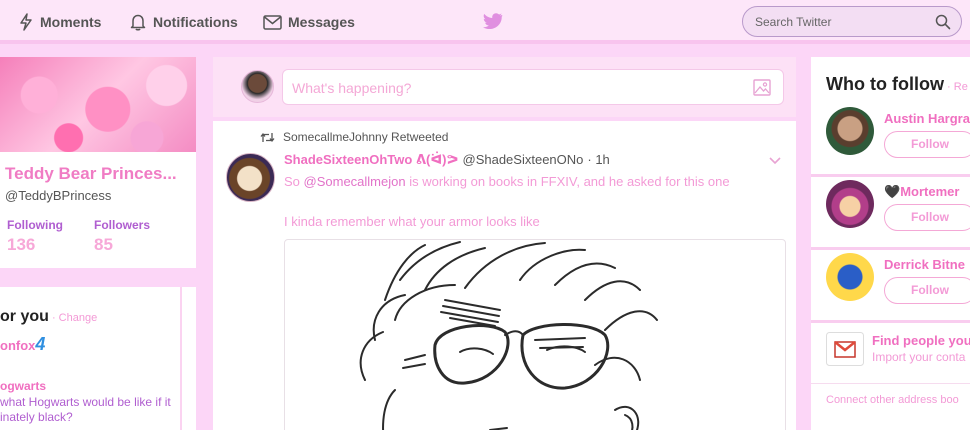 Image resolution: width=970 pixels, height=430 pixels. I want to click on compose-box, so click(533, 87).